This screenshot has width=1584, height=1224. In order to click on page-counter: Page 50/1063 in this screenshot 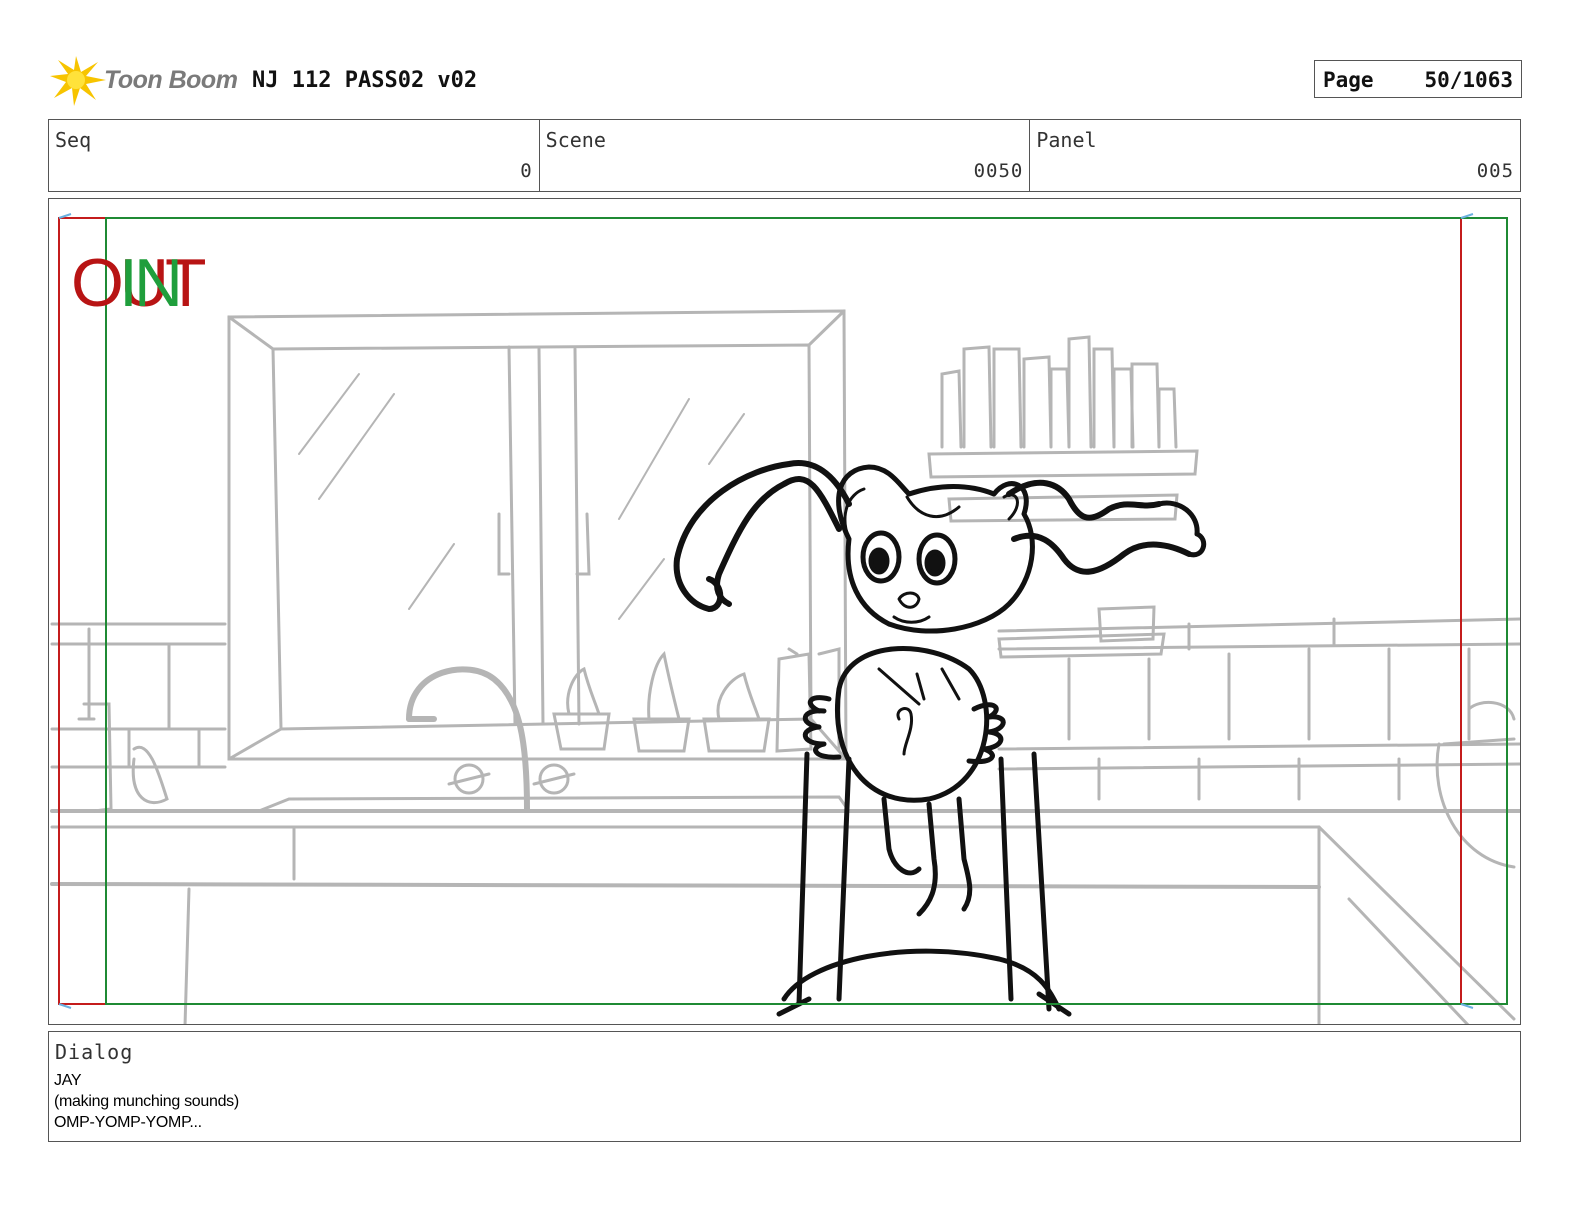, I will do `click(1418, 79)`.